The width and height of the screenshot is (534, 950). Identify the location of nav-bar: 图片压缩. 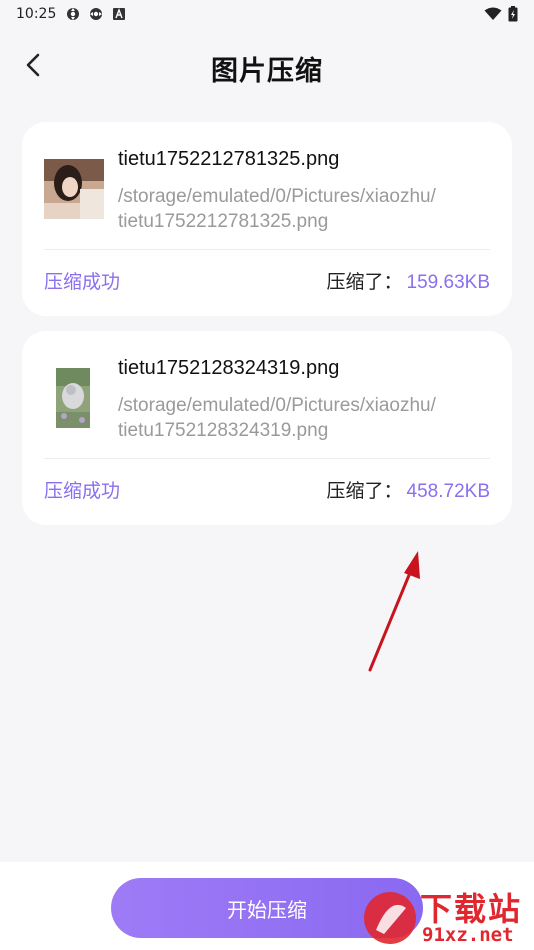
(267, 68).